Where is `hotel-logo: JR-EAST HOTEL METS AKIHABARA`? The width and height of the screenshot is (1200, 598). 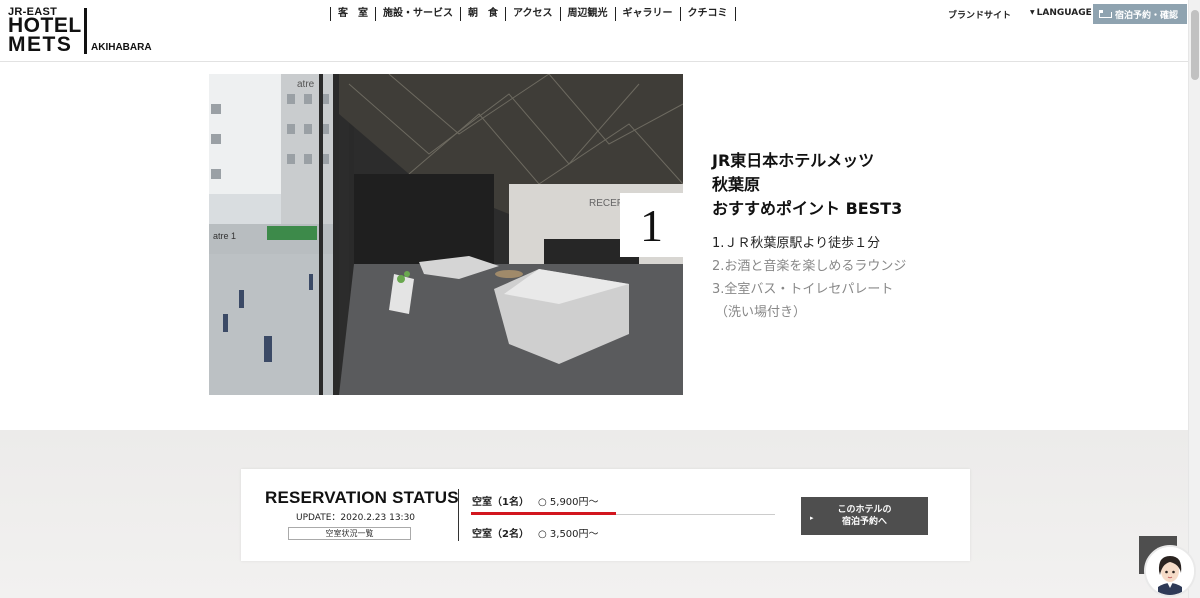
hotel-logo: JR-EAST HOTEL METS AKIHABARA is located at coordinates (88, 32).